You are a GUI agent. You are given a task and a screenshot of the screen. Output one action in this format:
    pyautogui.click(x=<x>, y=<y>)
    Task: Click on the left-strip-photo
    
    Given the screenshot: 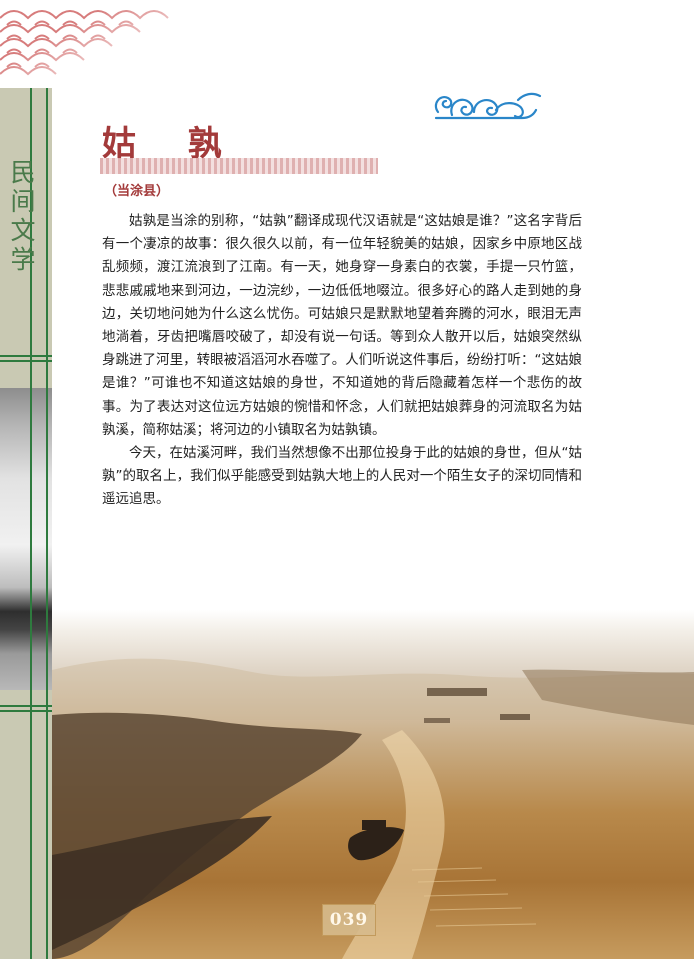 What is the action you would take?
    pyautogui.click(x=26, y=539)
    